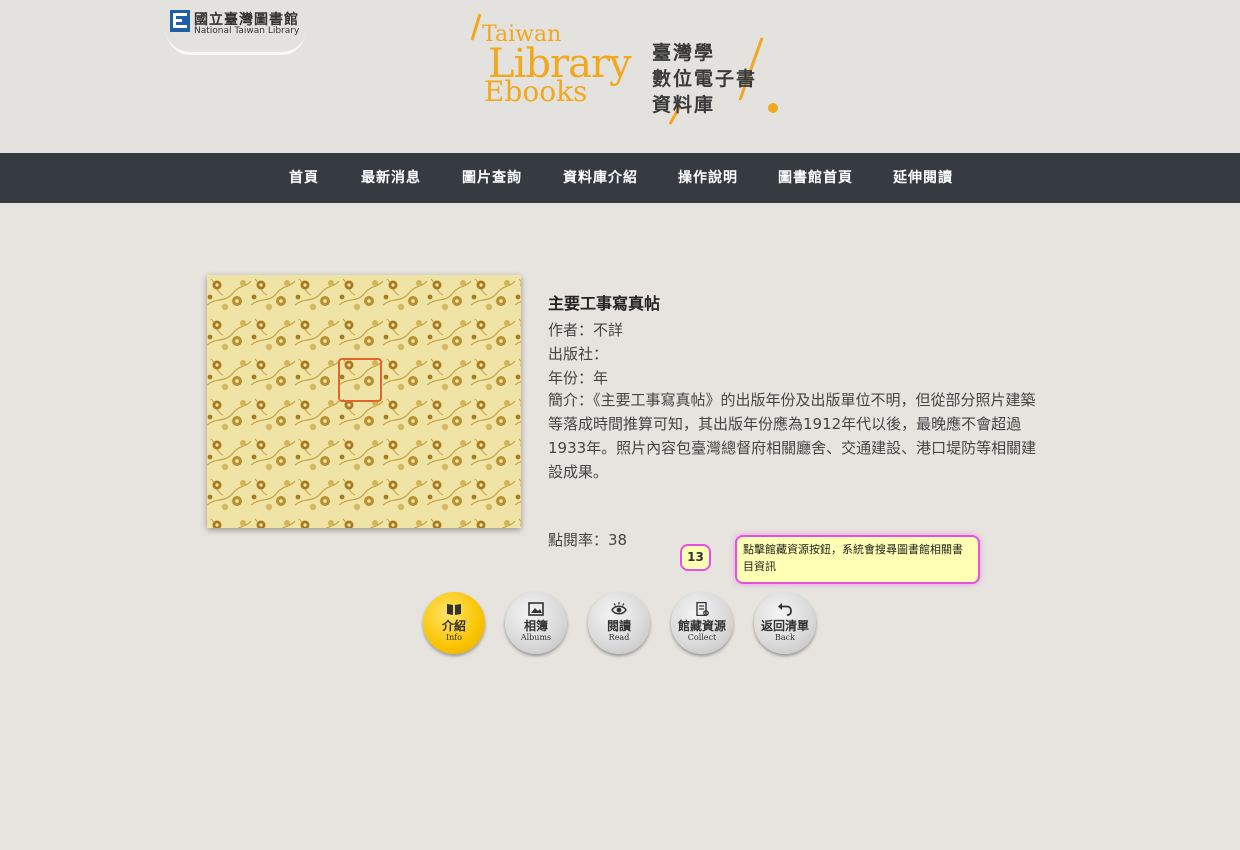 The width and height of the screenshot is (1240, 850). I want to click on collect-button-sublabel: Collect, so click(702, 637).